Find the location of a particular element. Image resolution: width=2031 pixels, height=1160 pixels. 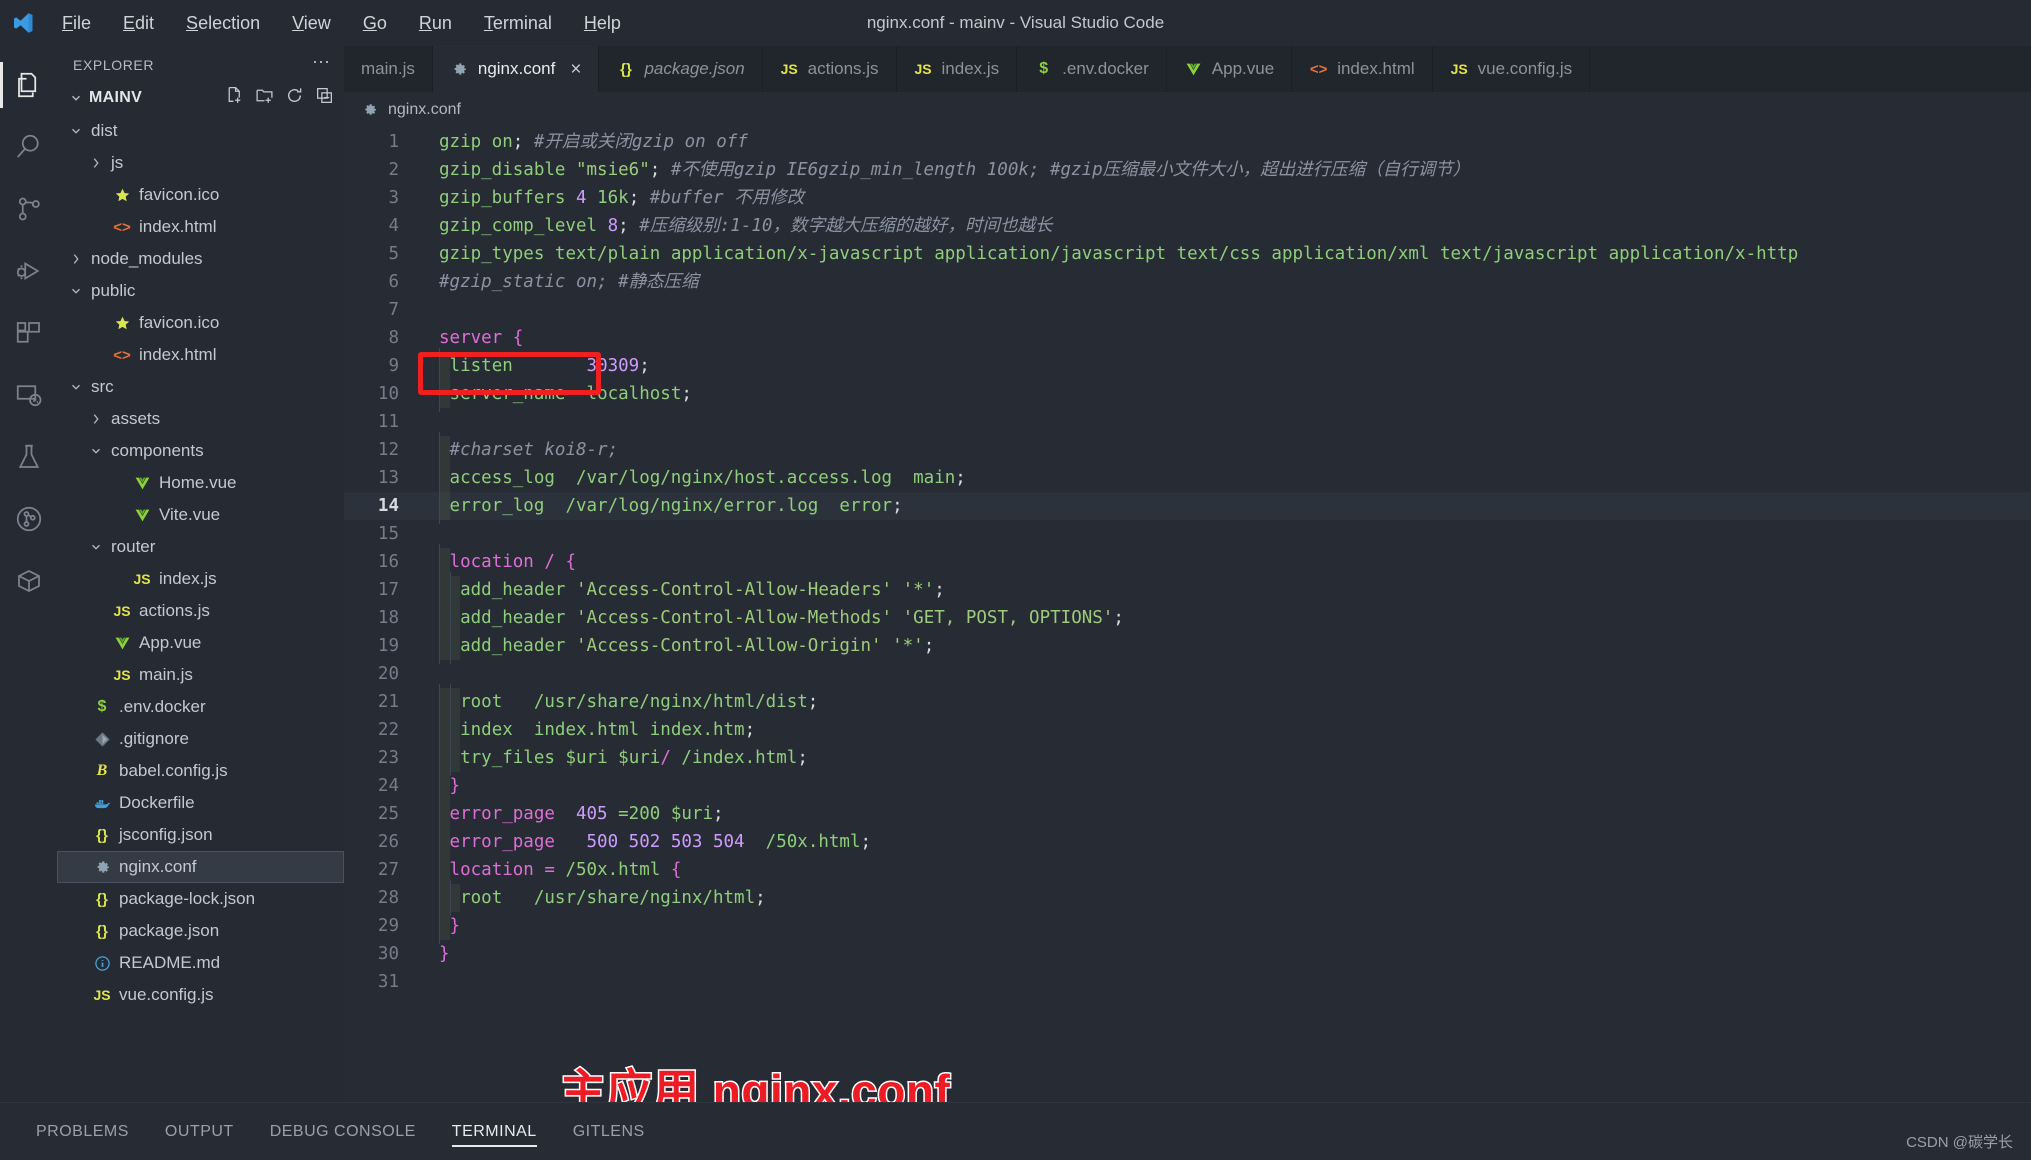

tree-item-jsconfig-json: {} jsconfig.json is located at coordinates (200, 835).